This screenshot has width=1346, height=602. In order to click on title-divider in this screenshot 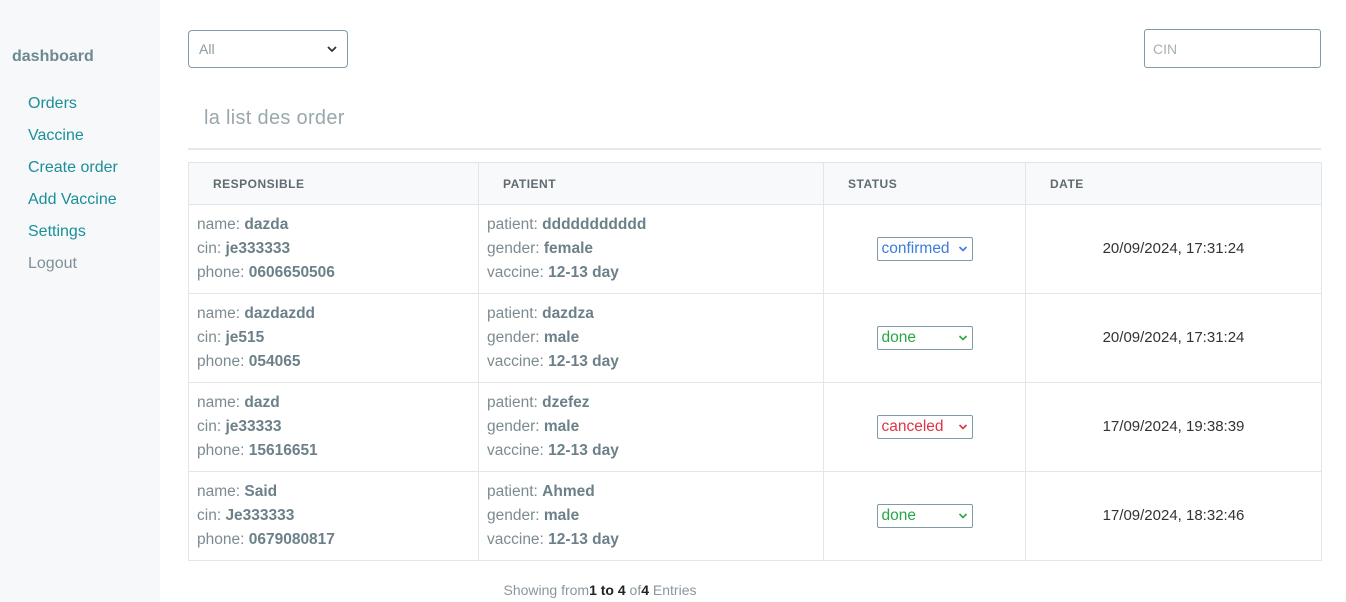, I will do `click(754, 149)`.